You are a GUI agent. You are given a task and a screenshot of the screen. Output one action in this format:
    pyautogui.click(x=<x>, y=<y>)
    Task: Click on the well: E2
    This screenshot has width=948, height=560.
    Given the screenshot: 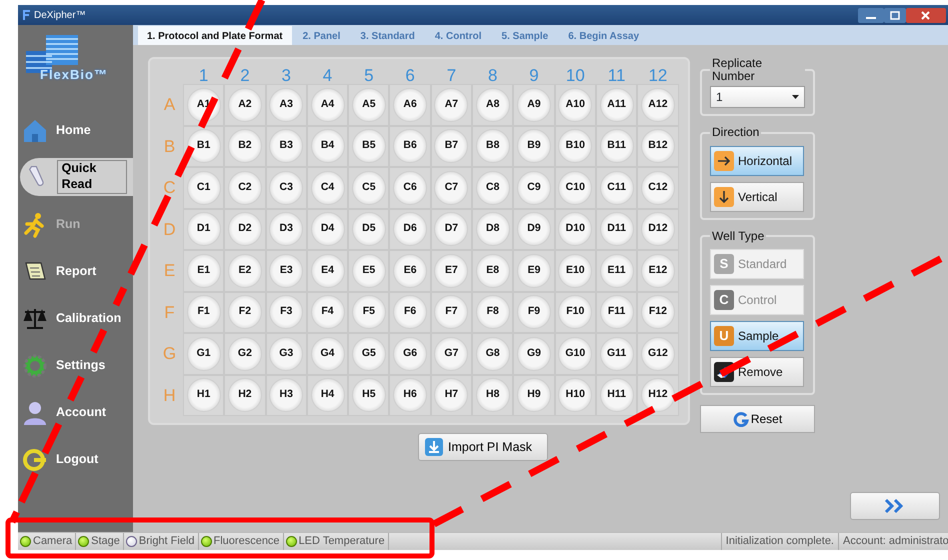 What is the action you would take?
    pyautogui.click(x=245, y=271)
    